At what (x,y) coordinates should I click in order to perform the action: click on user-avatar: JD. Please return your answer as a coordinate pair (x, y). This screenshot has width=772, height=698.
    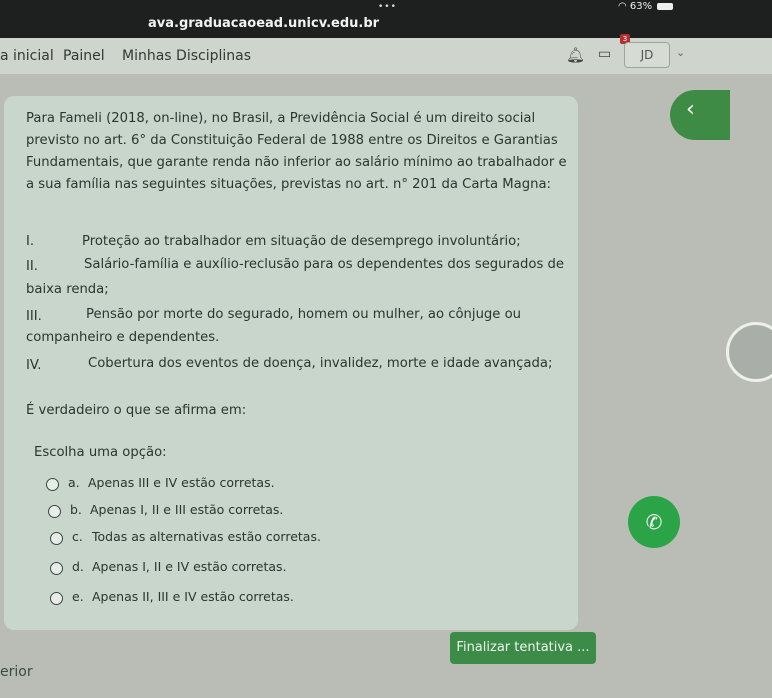
    Looking at the image, I should click on (647, 55).